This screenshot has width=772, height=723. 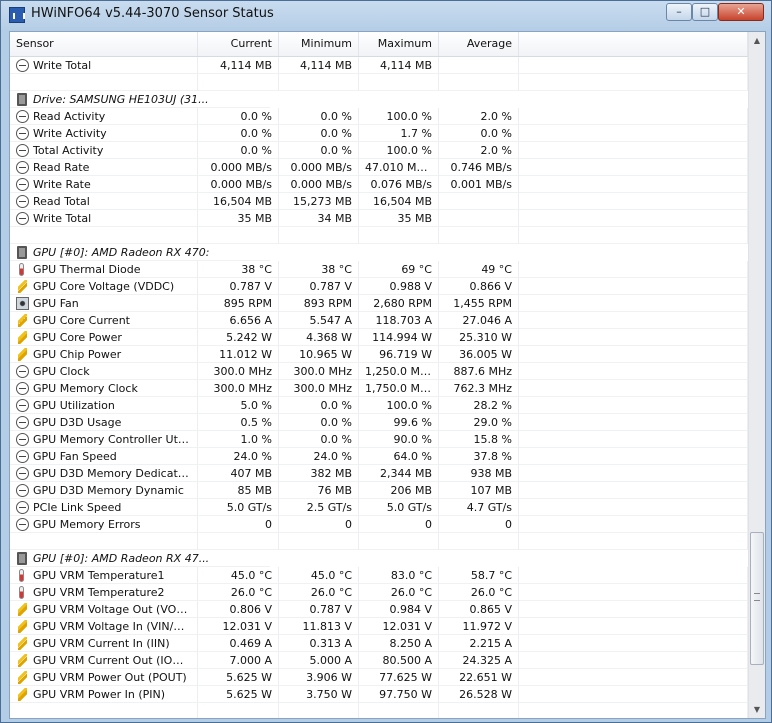 What do you see at coordinates (679, 12) in the screenshot?
I see `minimize-button: –` at bounding box center [679, 12].